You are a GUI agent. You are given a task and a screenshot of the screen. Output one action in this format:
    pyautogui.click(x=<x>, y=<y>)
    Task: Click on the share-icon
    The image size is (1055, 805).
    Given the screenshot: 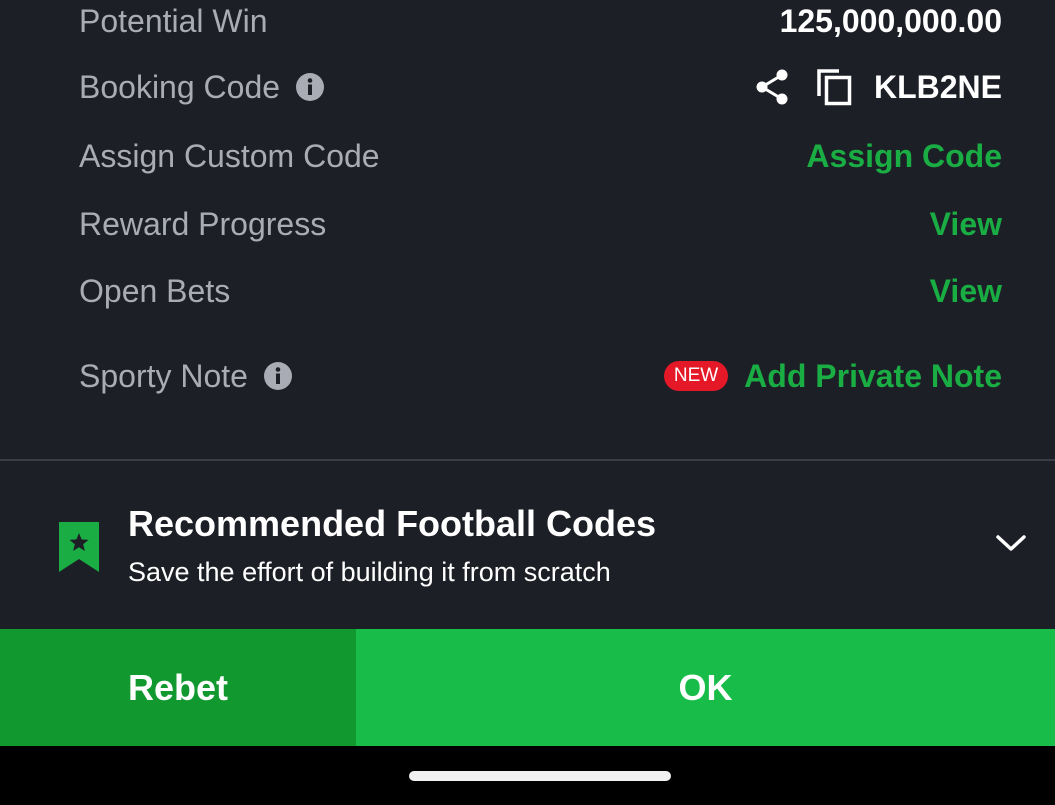 What is the action you would take?
    pyautogui.click(x=772, y=87)
    